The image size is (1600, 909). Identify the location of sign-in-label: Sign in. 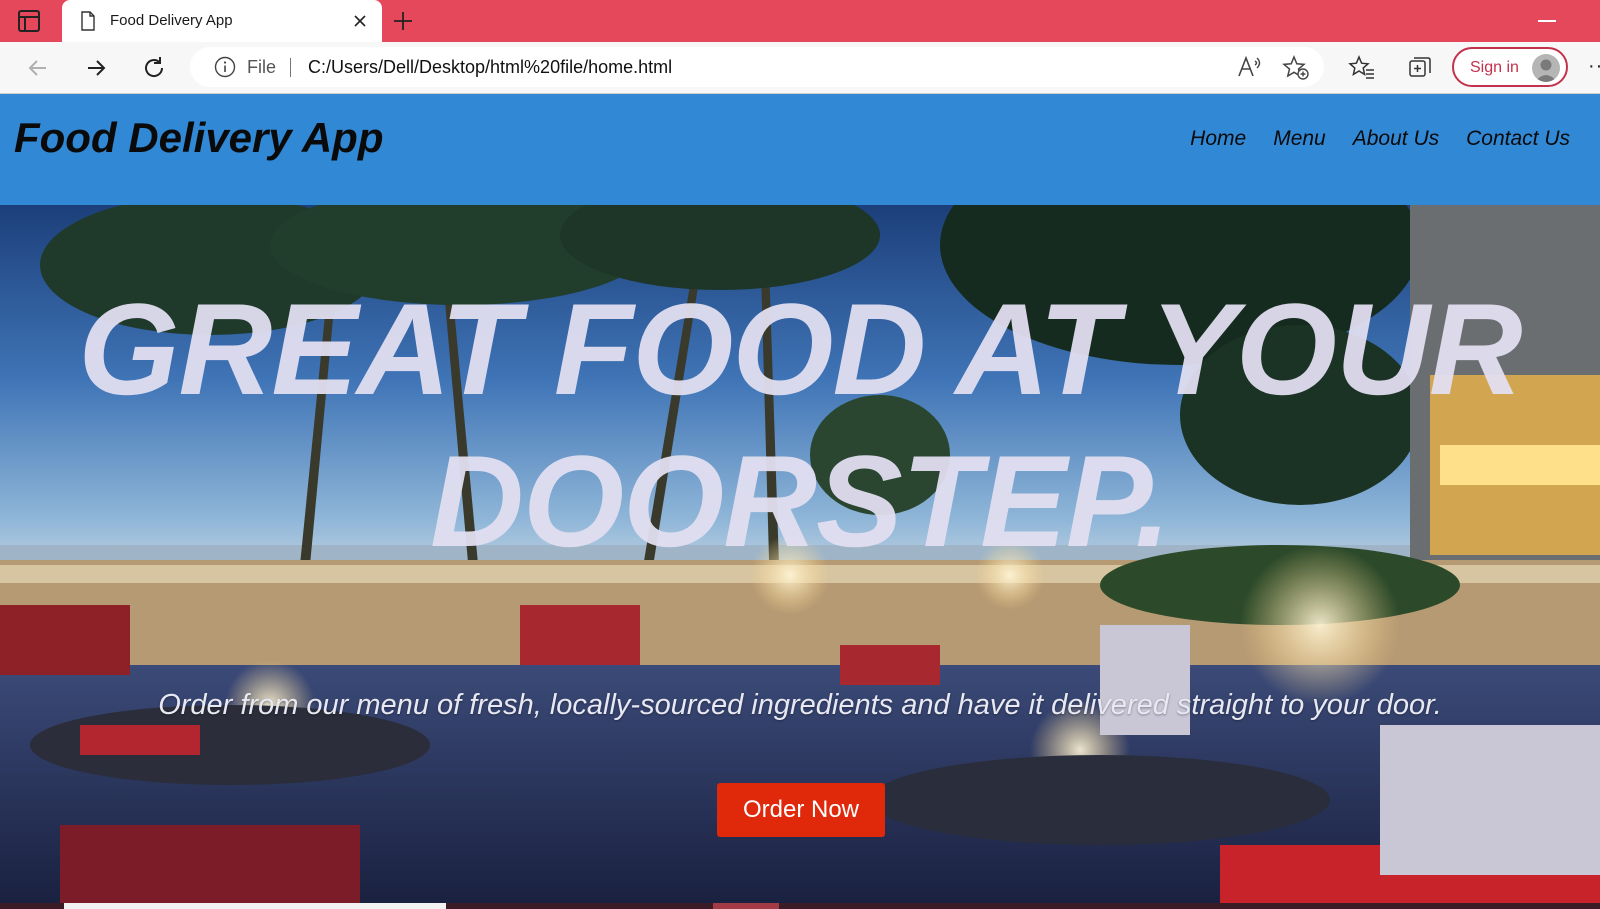
(1494, 67).